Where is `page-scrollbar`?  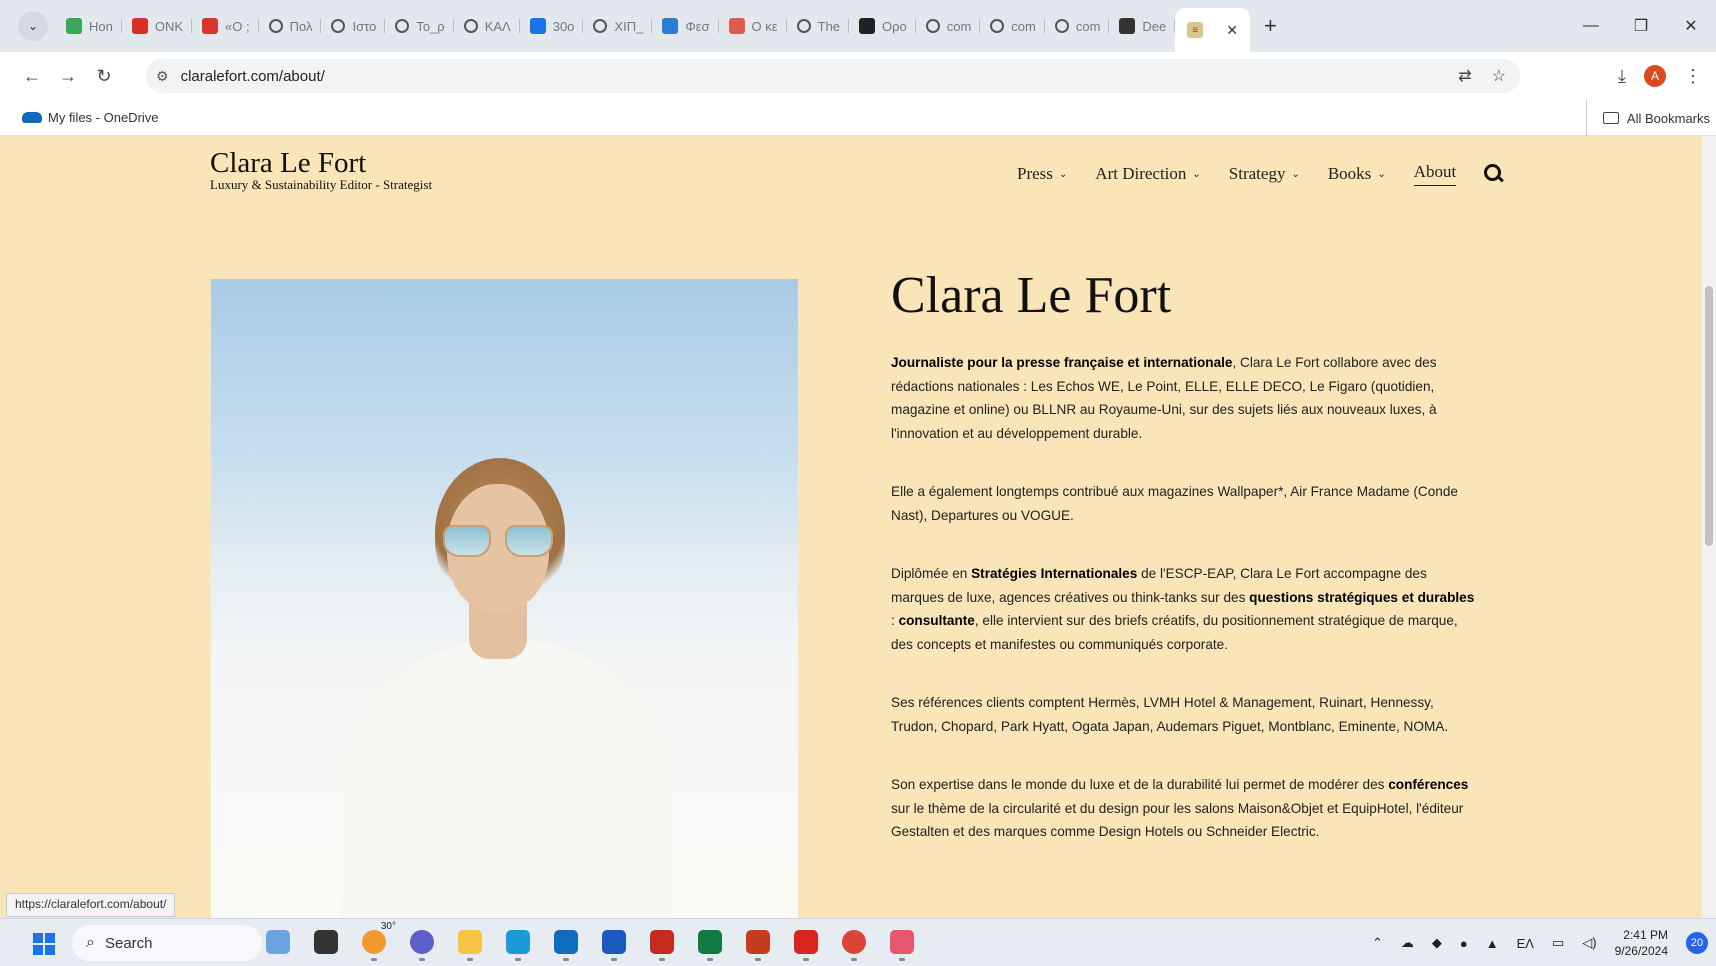
page-scrollbar is located at coordinates (1709, 527).